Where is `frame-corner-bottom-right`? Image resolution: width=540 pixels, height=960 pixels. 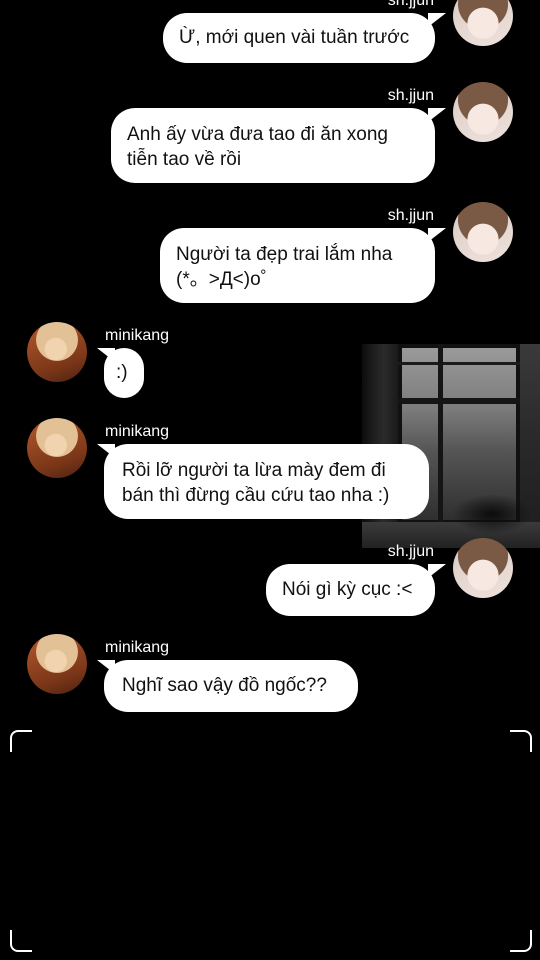 frame-corner-bottom-right is located at coordinates (521, 941).